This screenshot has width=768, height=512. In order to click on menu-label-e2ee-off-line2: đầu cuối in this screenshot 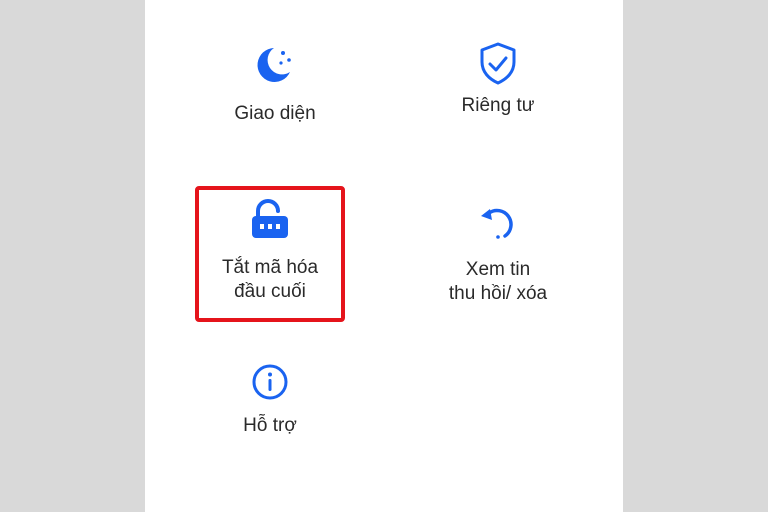, I will do `click(270, 291)`.